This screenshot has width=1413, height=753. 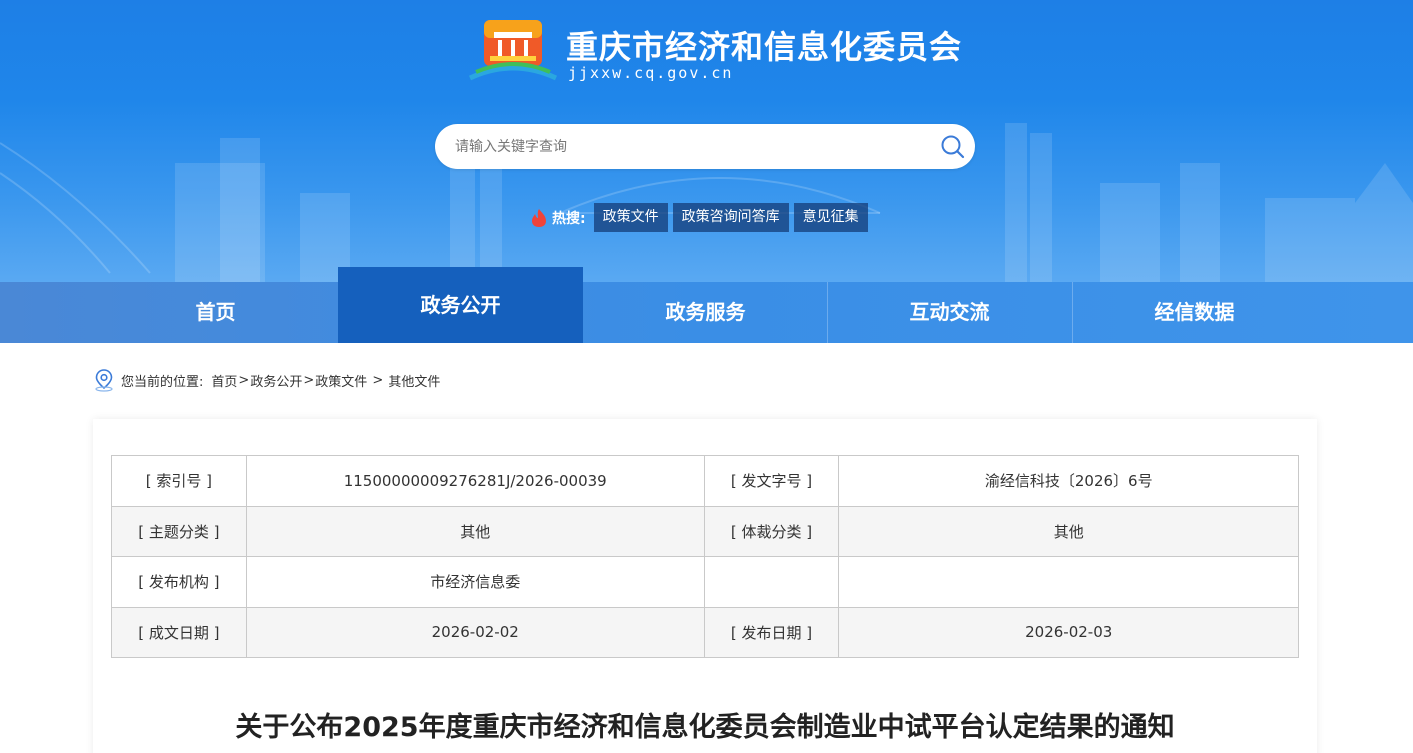 I want to click on meta-label-document-number: [ 发文字号 ], so click(x=771, y=481).